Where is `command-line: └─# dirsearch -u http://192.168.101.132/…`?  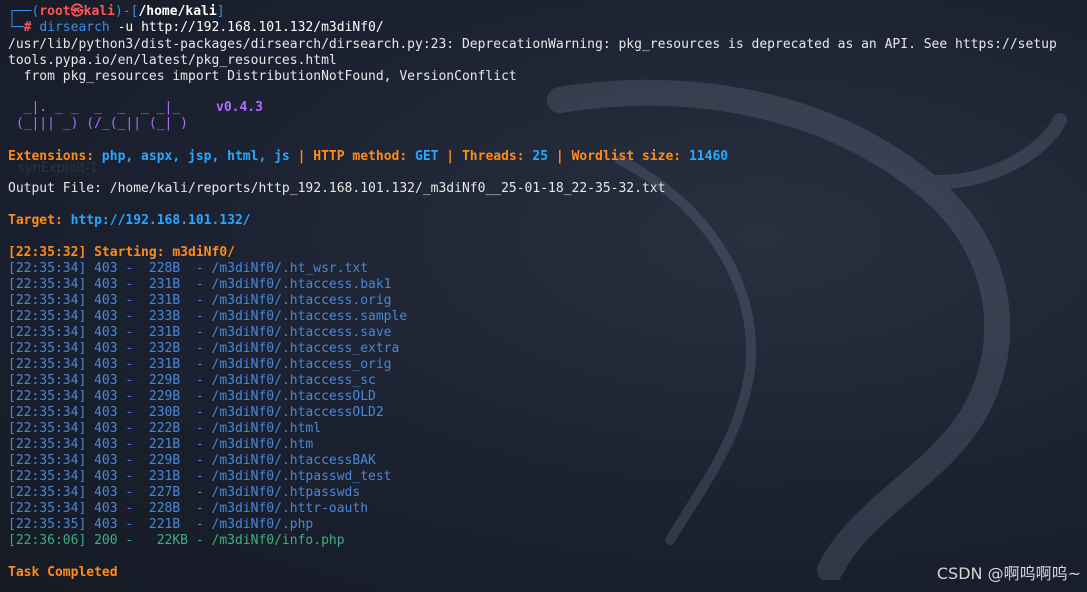
command-line: └─# dirsearch -u http://192.168.101.132/… is located at coordinates (196, 28).